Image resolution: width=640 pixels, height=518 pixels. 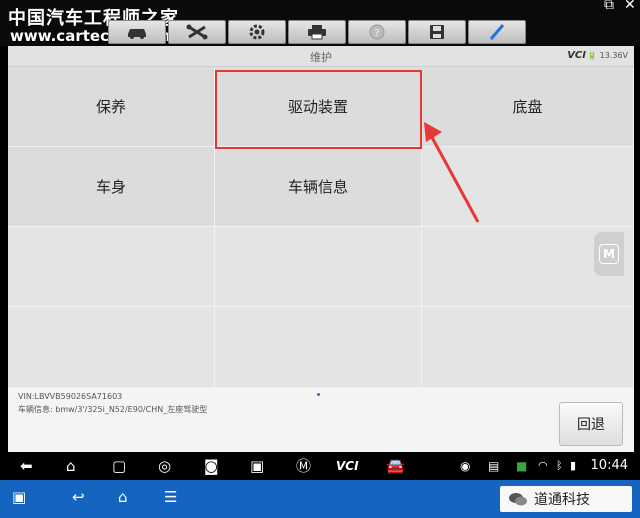 What do you see at coordinates (559, 465) in the screenshot?
I see `bluetooth-icon: ᛒ` at bounding box center [559, 465].